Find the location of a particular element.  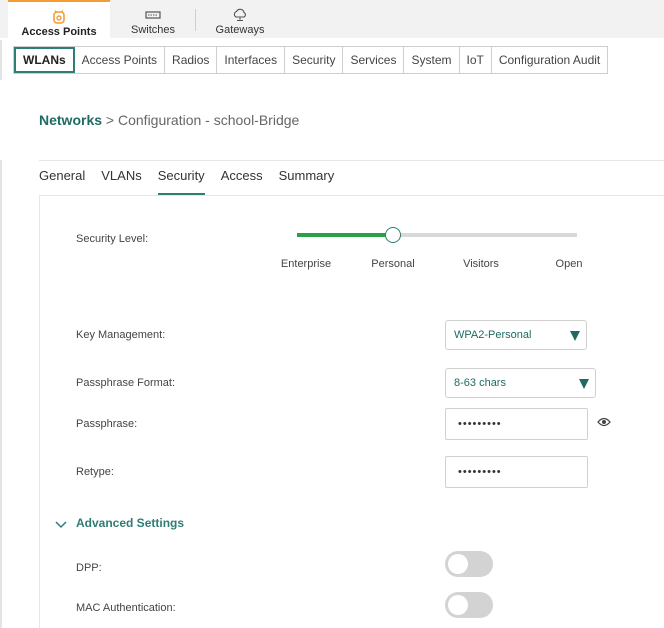

subtab-access-points: Access Points is located at coordinates (120, 60).